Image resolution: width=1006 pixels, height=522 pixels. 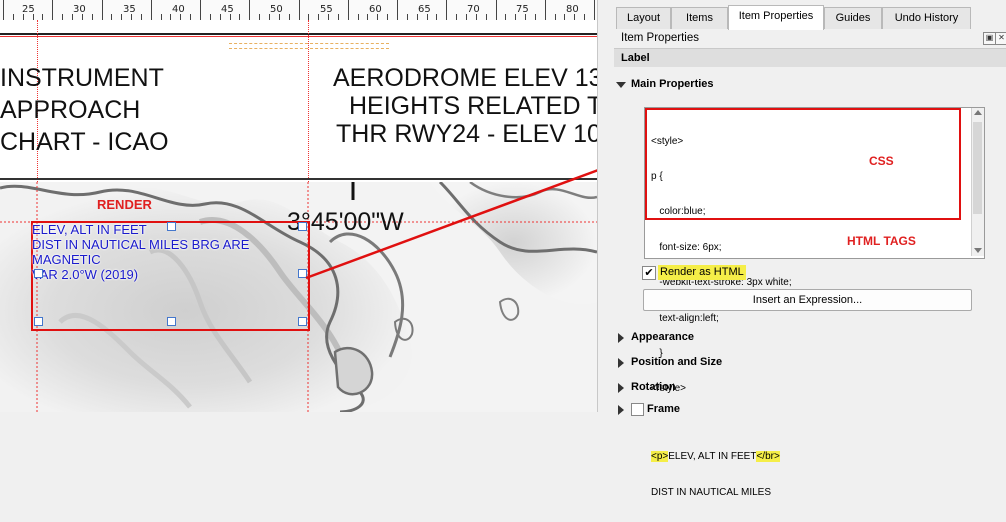 I want to click on render-as-html-checkbox: ✔, so click(x=649, y=273).